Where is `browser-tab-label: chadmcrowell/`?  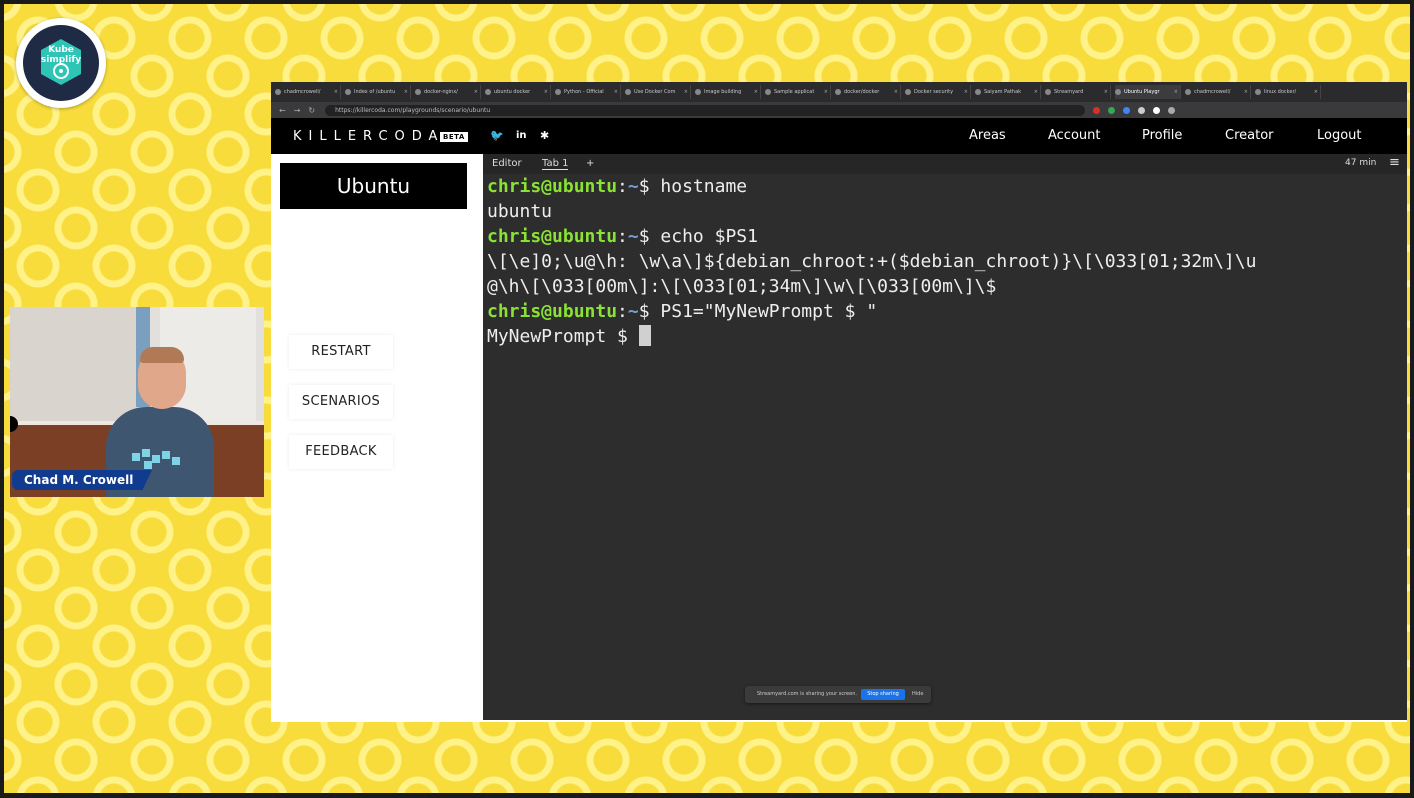
browser-tab-label: chadmcrowell/ is located at coordinates (302, 92).